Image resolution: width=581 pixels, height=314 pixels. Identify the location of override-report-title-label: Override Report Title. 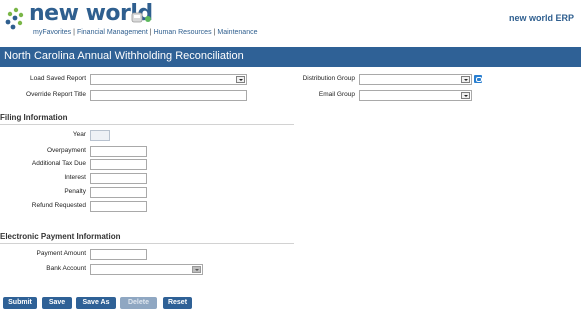
(56, 94).